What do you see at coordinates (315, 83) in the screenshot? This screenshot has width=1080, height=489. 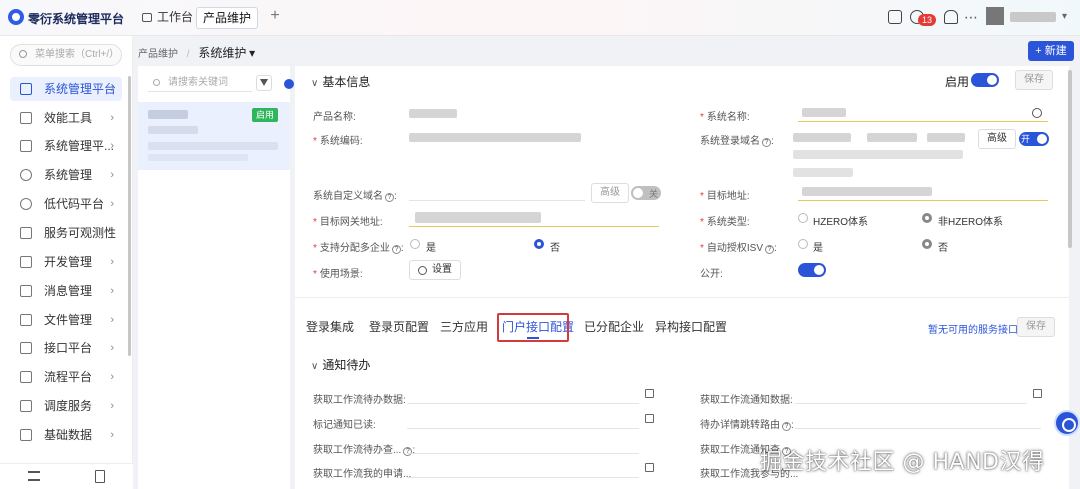 I see `chevron-down-icon: ∨` at bounding box center [315, 83].